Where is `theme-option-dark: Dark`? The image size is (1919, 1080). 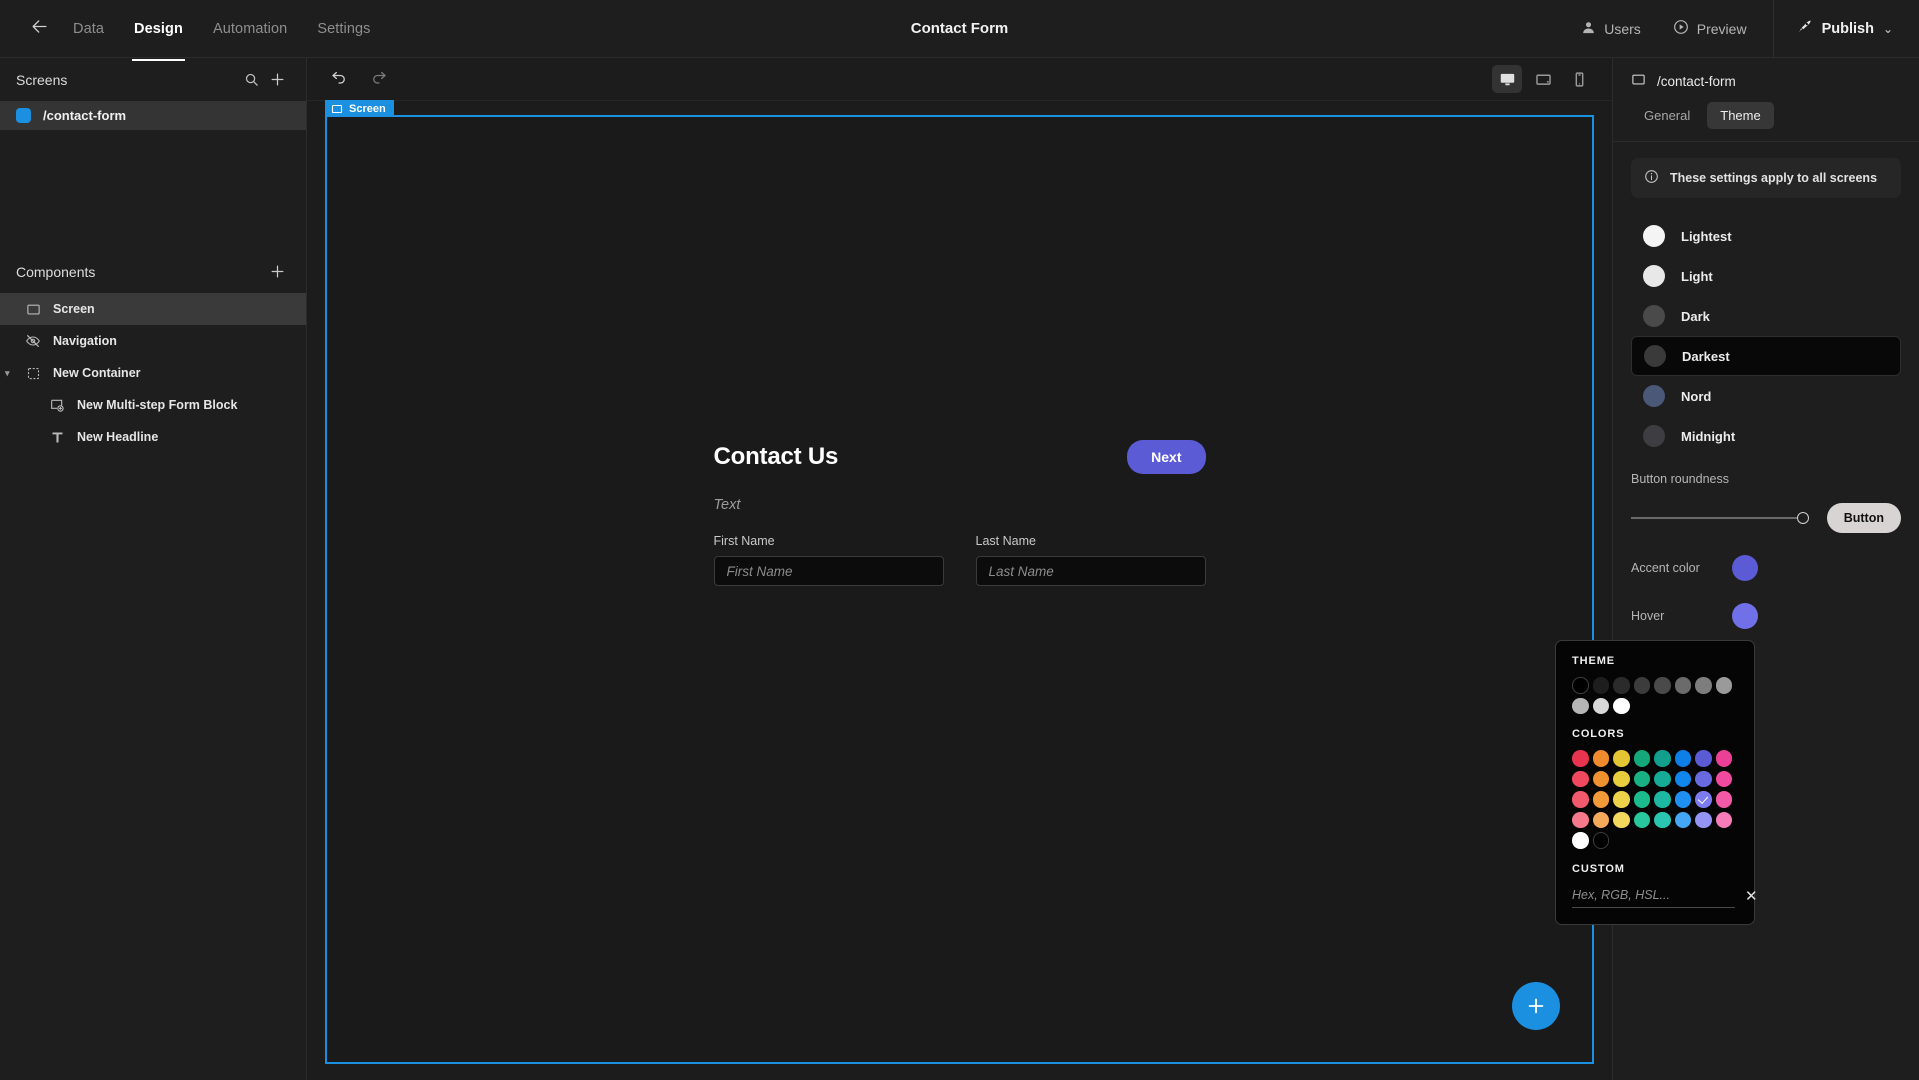 theme-option-dark: Dark is located at coordinates (1766, 316).